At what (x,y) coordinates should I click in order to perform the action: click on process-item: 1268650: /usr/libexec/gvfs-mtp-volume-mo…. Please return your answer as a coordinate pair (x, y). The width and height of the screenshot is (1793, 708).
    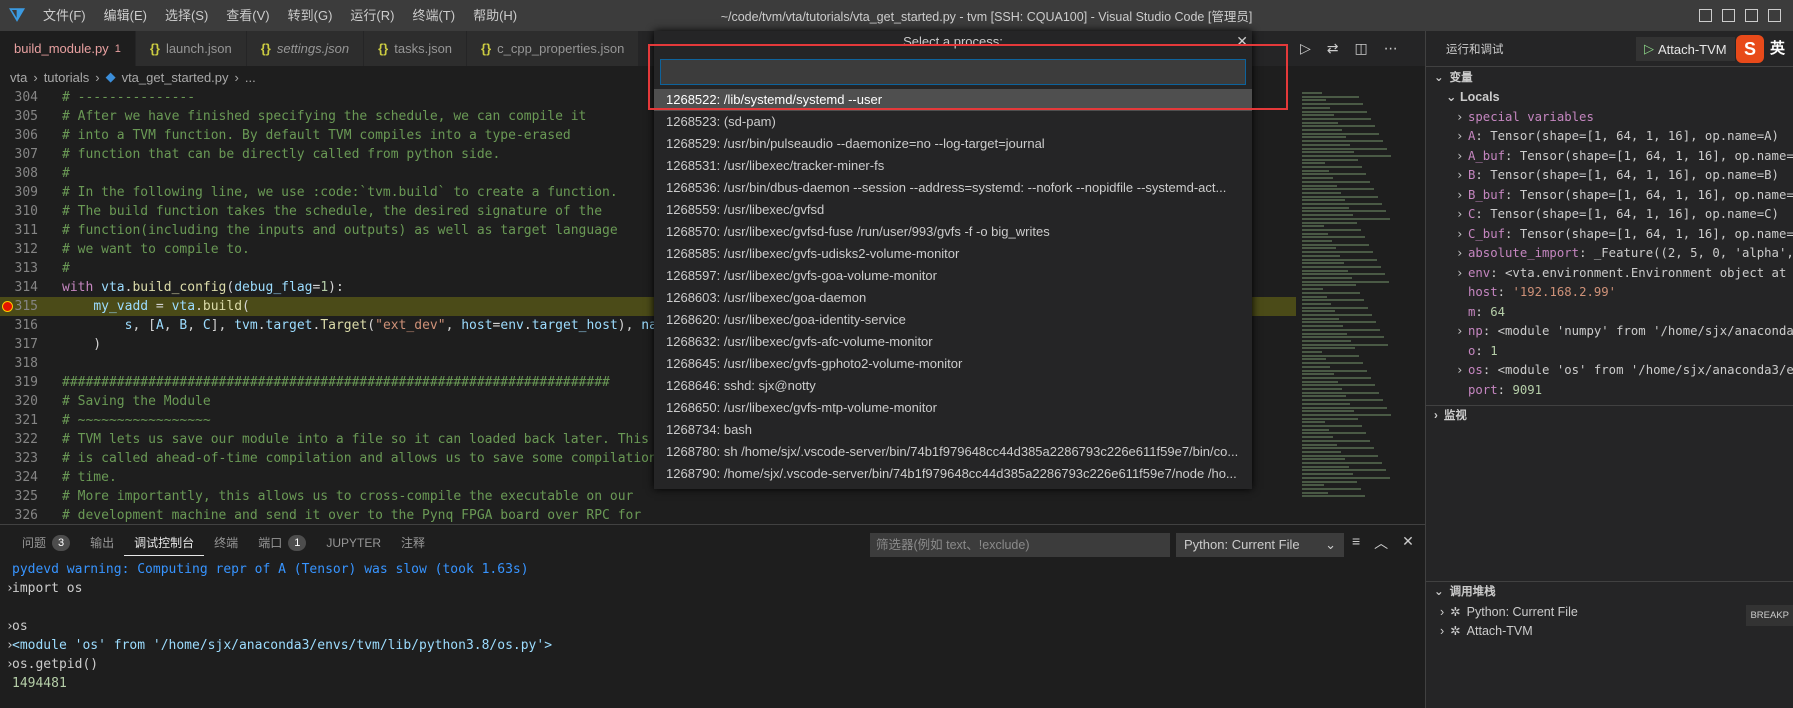
    Looking at the image, I should click on (953, 408).